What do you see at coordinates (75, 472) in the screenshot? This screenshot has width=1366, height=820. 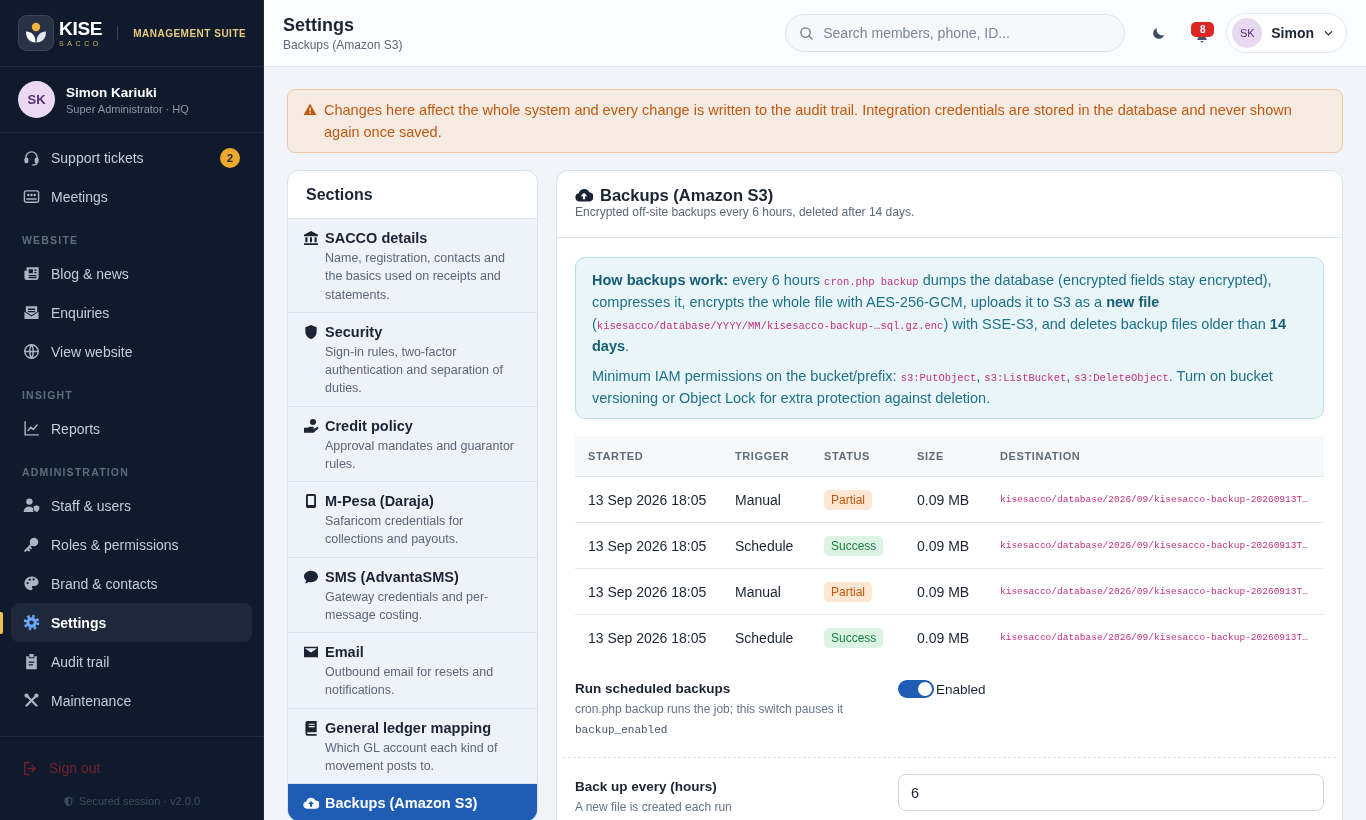 I see `nav-section-heading: ADMINISTRATION` at bounding box center [75, 472].